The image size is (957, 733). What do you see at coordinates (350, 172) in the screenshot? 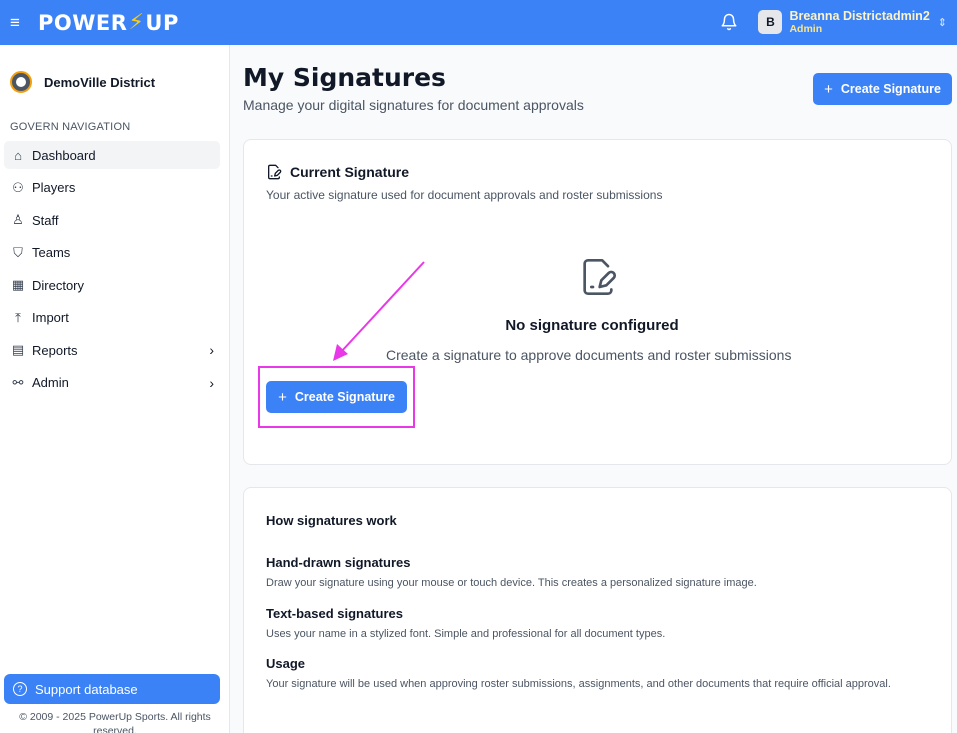
I see `card-title: Current Signature` at bounding box center [350, 172].